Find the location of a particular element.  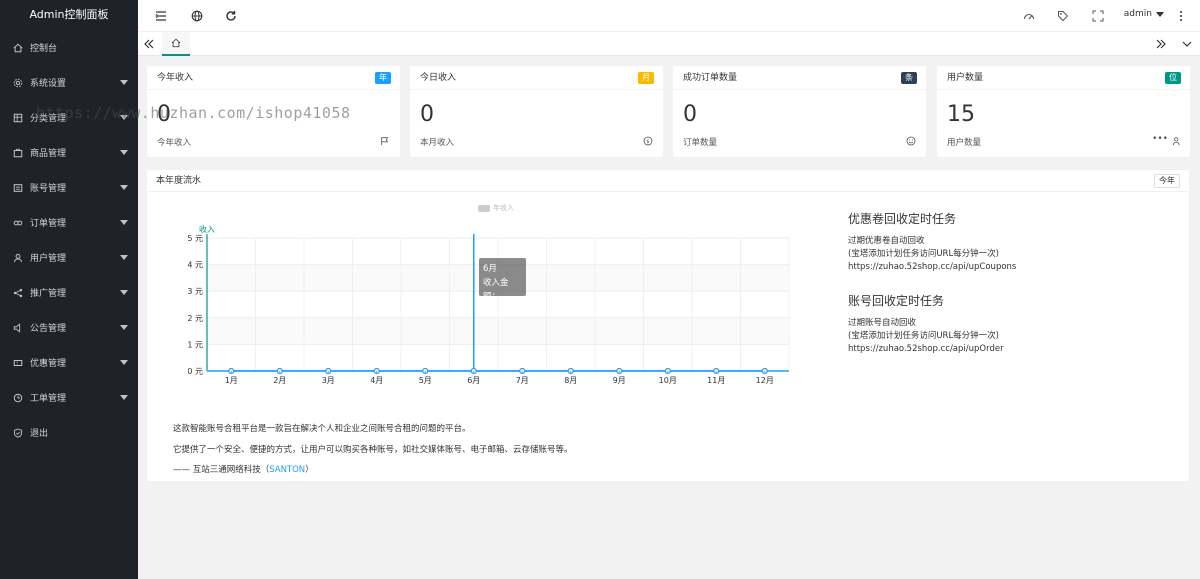

card-title: 今年收入 is located at coordinates (175, 78).